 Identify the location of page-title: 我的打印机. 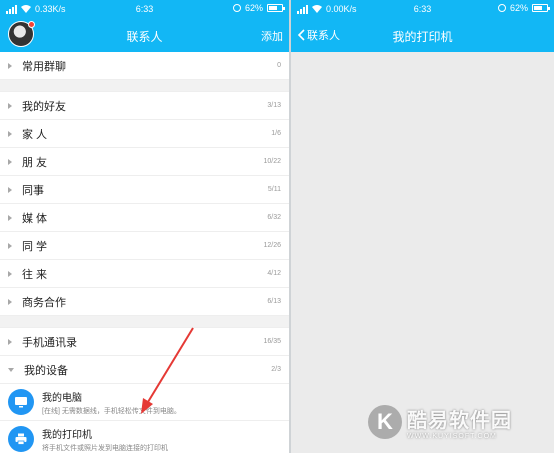
(422, 37).